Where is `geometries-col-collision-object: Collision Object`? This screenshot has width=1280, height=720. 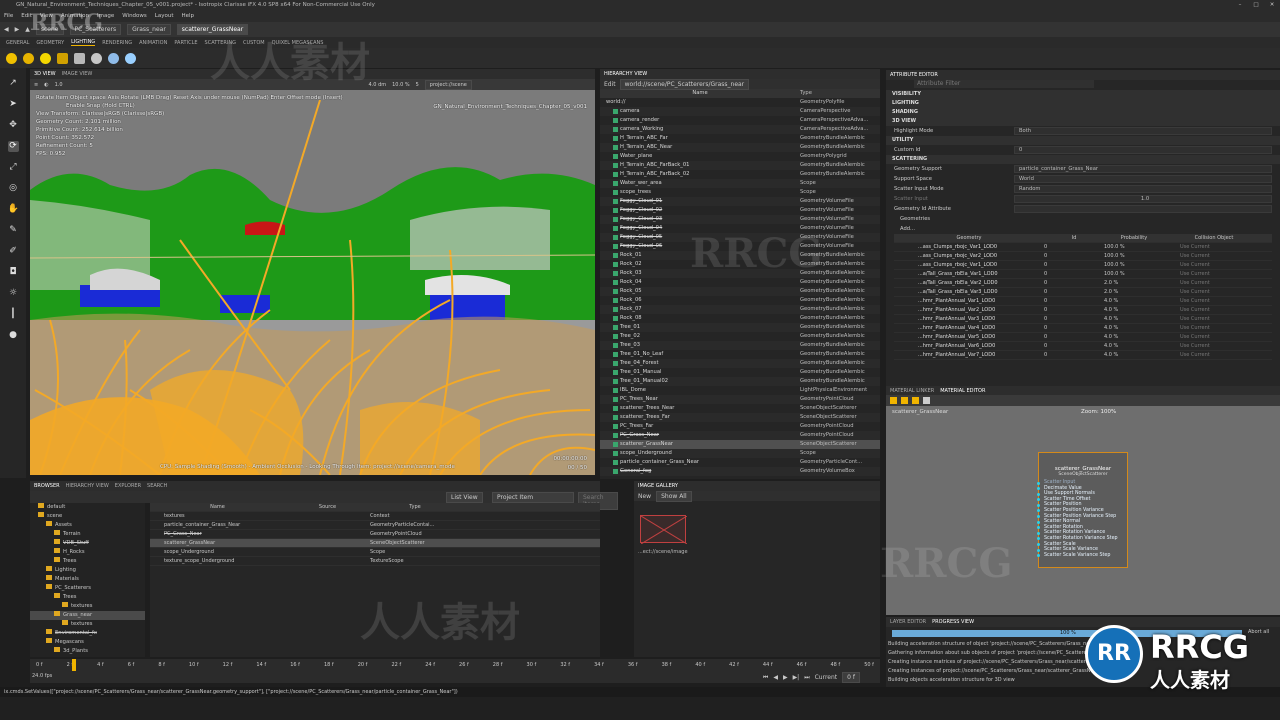
geometries-col-collision-object: Collision Object is located at coordinates (1214, 238).